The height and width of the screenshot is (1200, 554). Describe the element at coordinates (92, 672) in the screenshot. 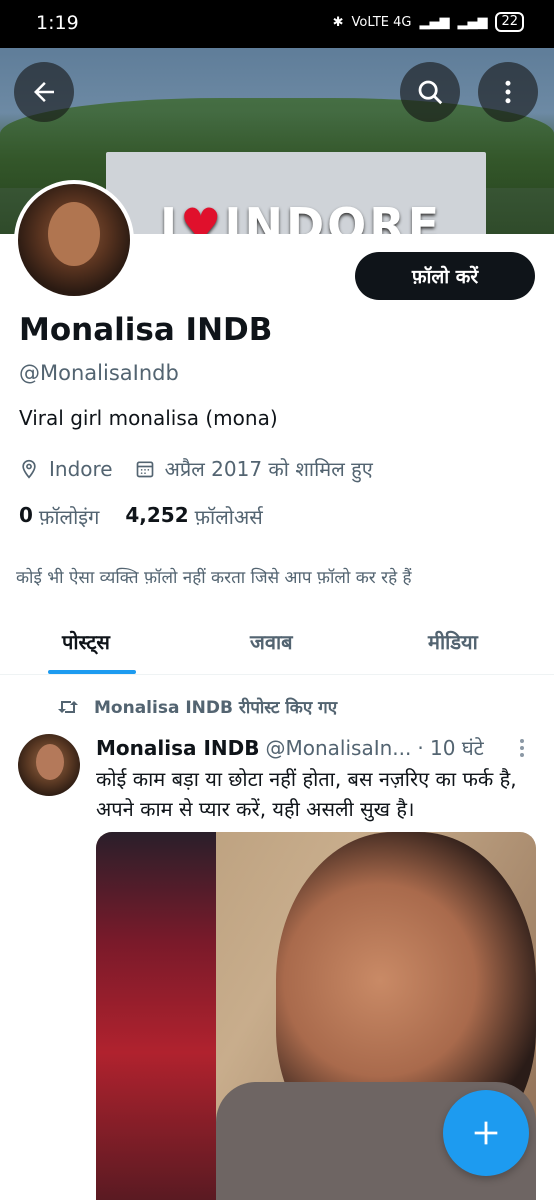

I see `active-tab-indicator` at that location.